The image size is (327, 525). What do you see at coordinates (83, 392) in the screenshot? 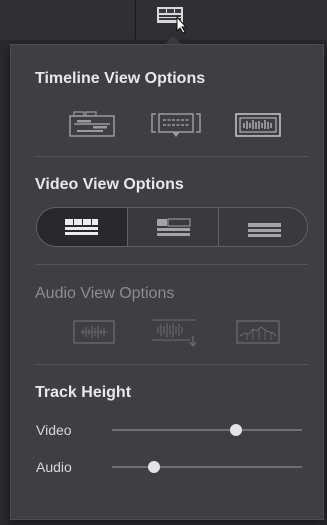
I see `track-height-title: Track Height` at bounding box center [83, 392].